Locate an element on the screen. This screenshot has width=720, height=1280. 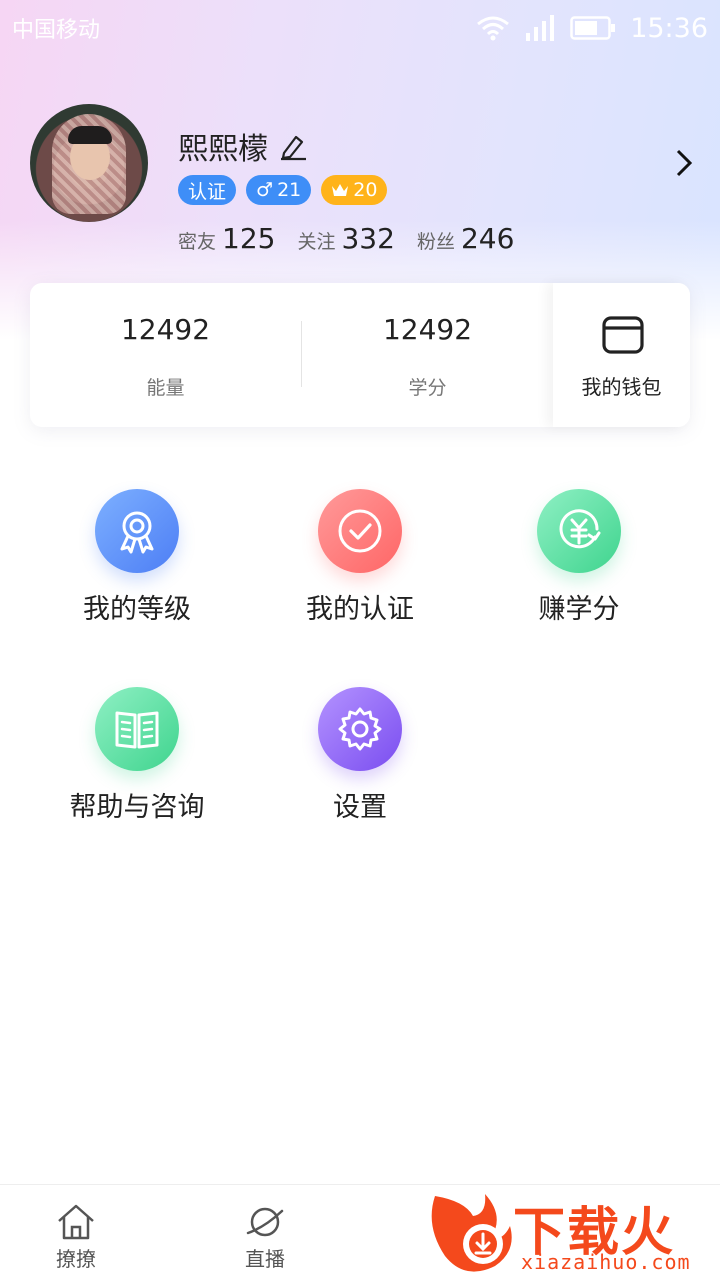
profile-badges: 认证 ♂ 21 20 is located at coordinates (283, 190).